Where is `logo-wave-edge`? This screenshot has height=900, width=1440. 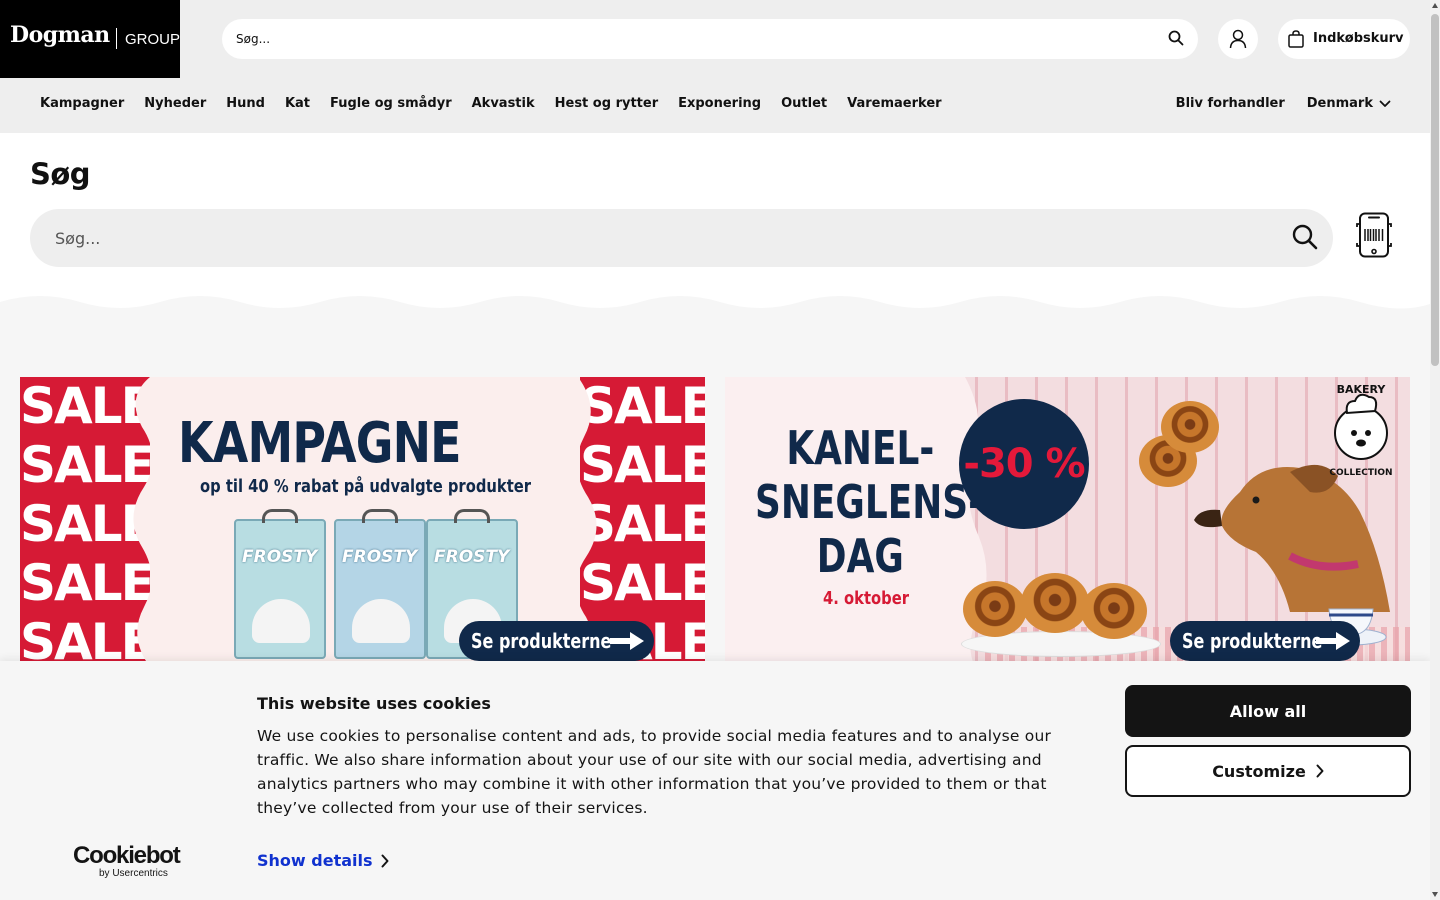
logo-wave-edge is located at coordinates (90, 74).